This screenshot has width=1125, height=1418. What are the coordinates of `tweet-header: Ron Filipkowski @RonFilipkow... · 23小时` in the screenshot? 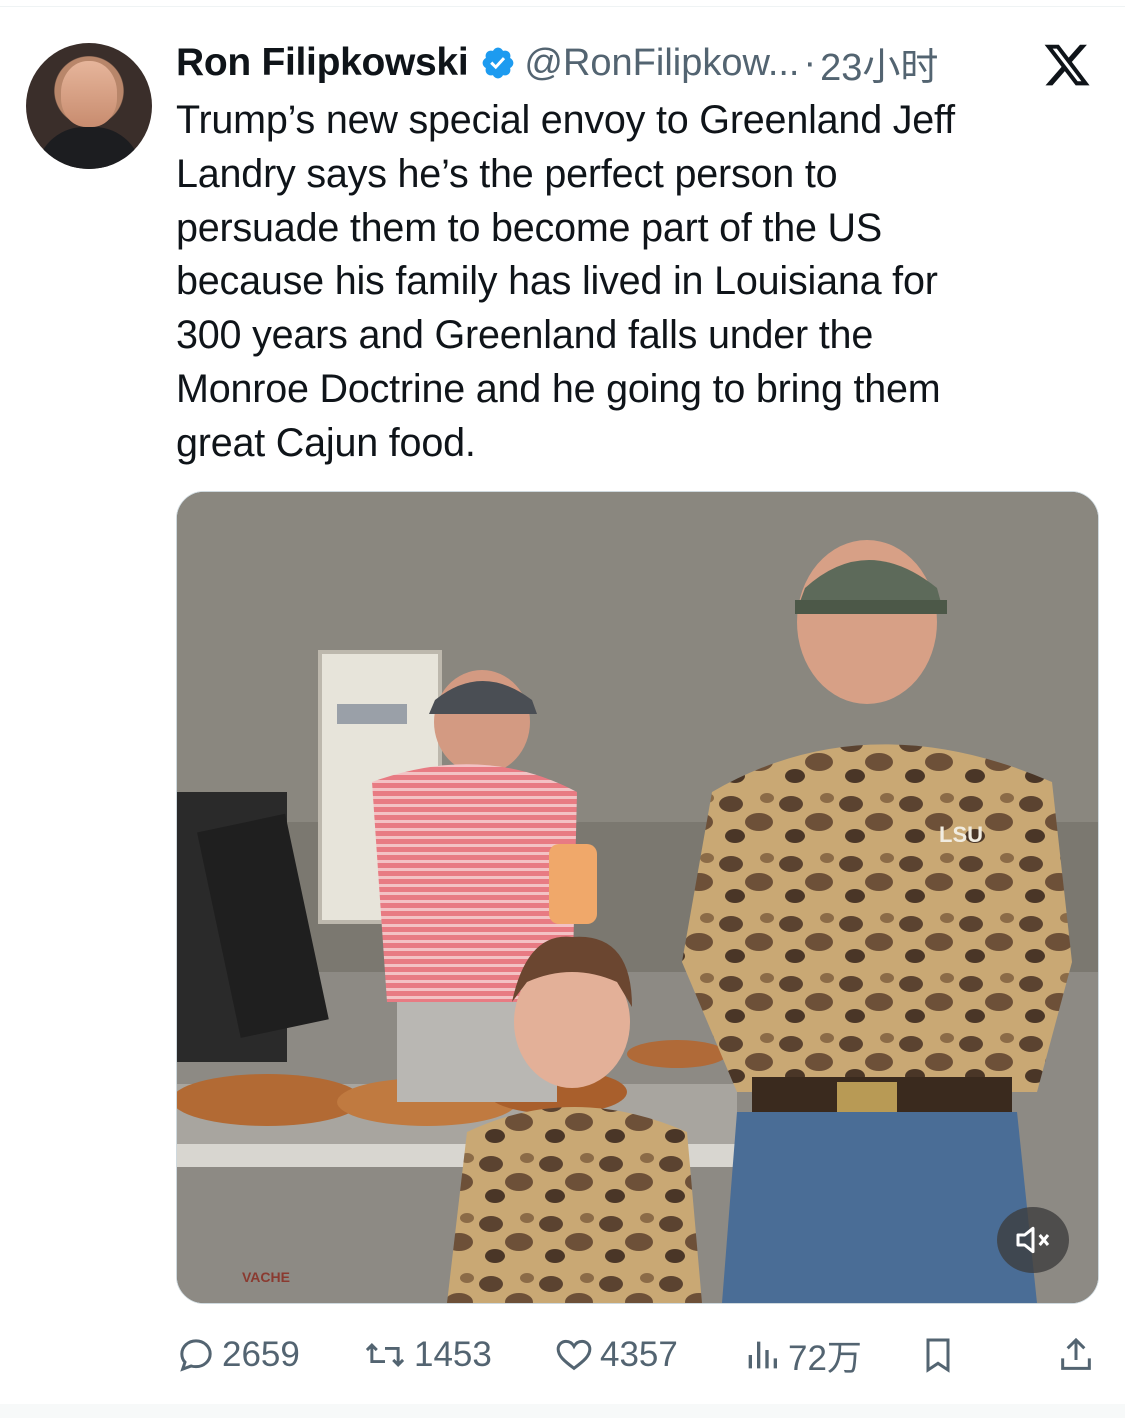 It's located at (626, 63).